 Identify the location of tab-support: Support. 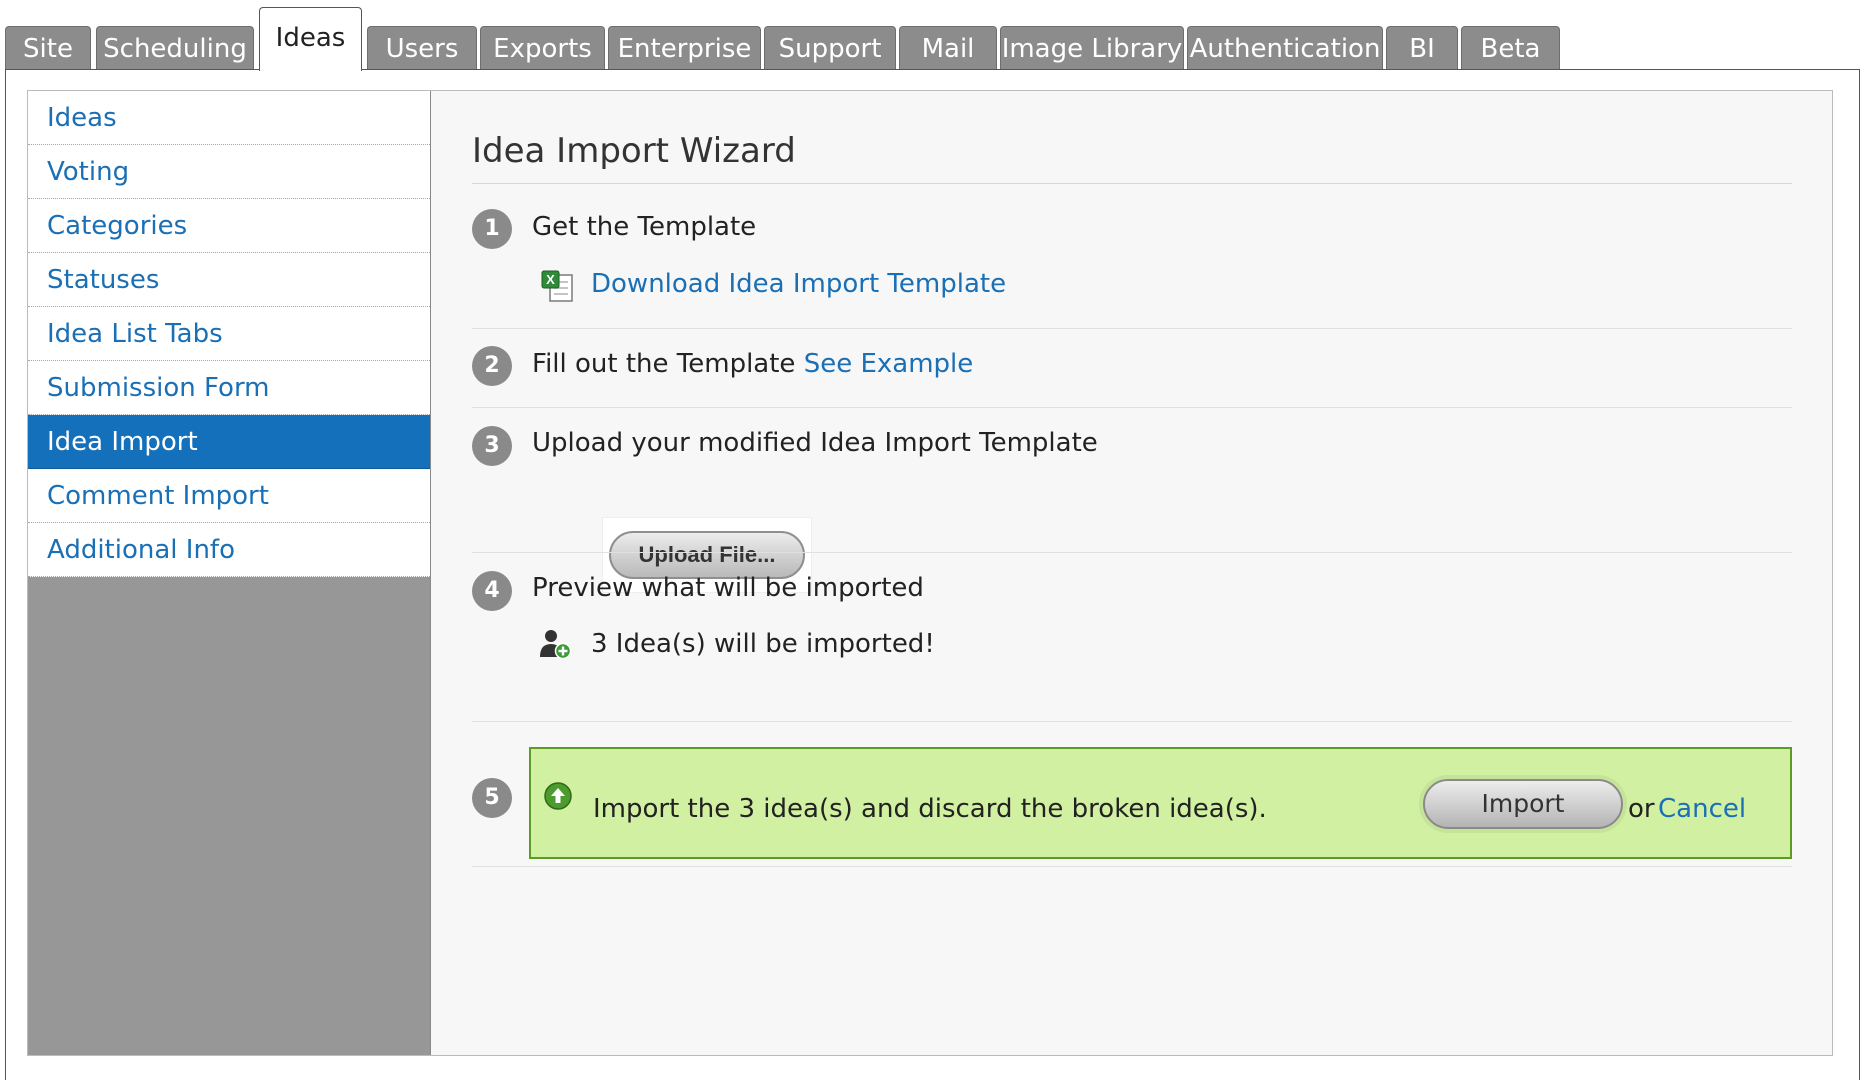
(830, 48).